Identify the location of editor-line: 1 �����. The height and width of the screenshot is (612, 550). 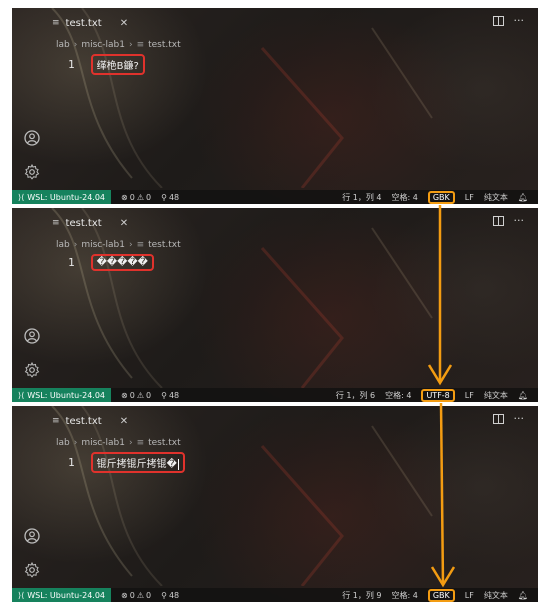
(111, 262).